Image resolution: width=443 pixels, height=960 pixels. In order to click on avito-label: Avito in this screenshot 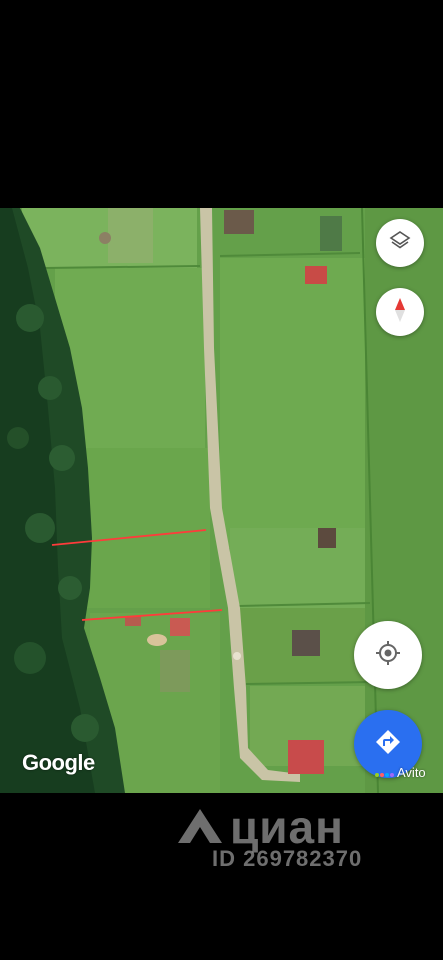, I will do `click(411, 772)`.